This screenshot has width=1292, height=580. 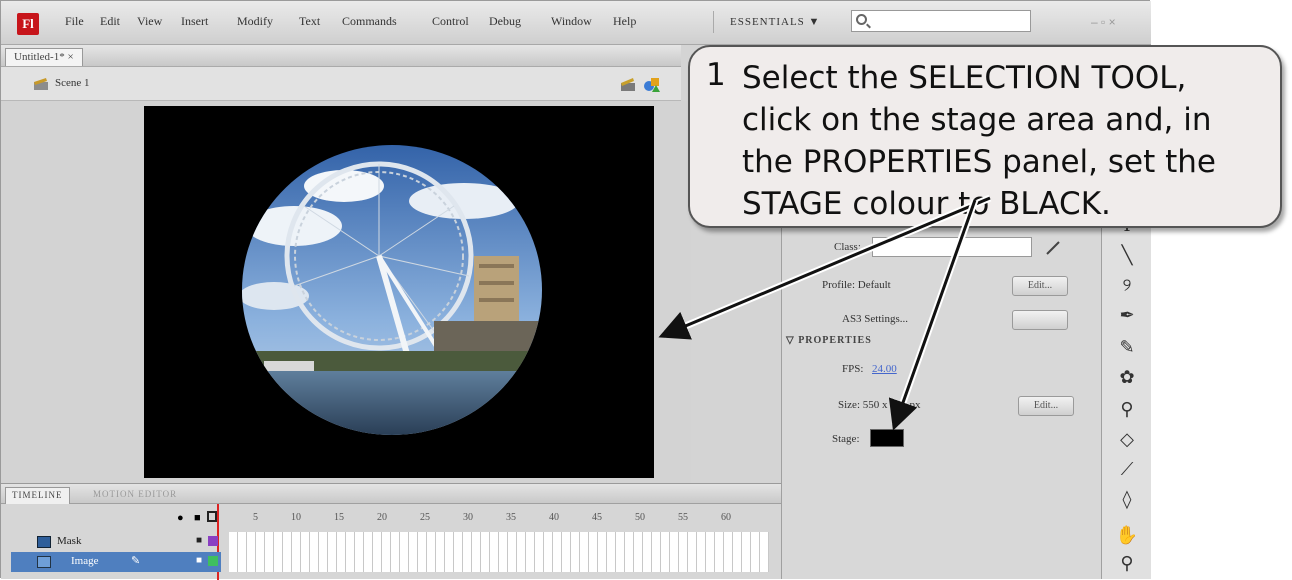 What do you see at coordinates (212, 516) in the screenshot?
I see `outline-icon` at bounding box center [212, 516].